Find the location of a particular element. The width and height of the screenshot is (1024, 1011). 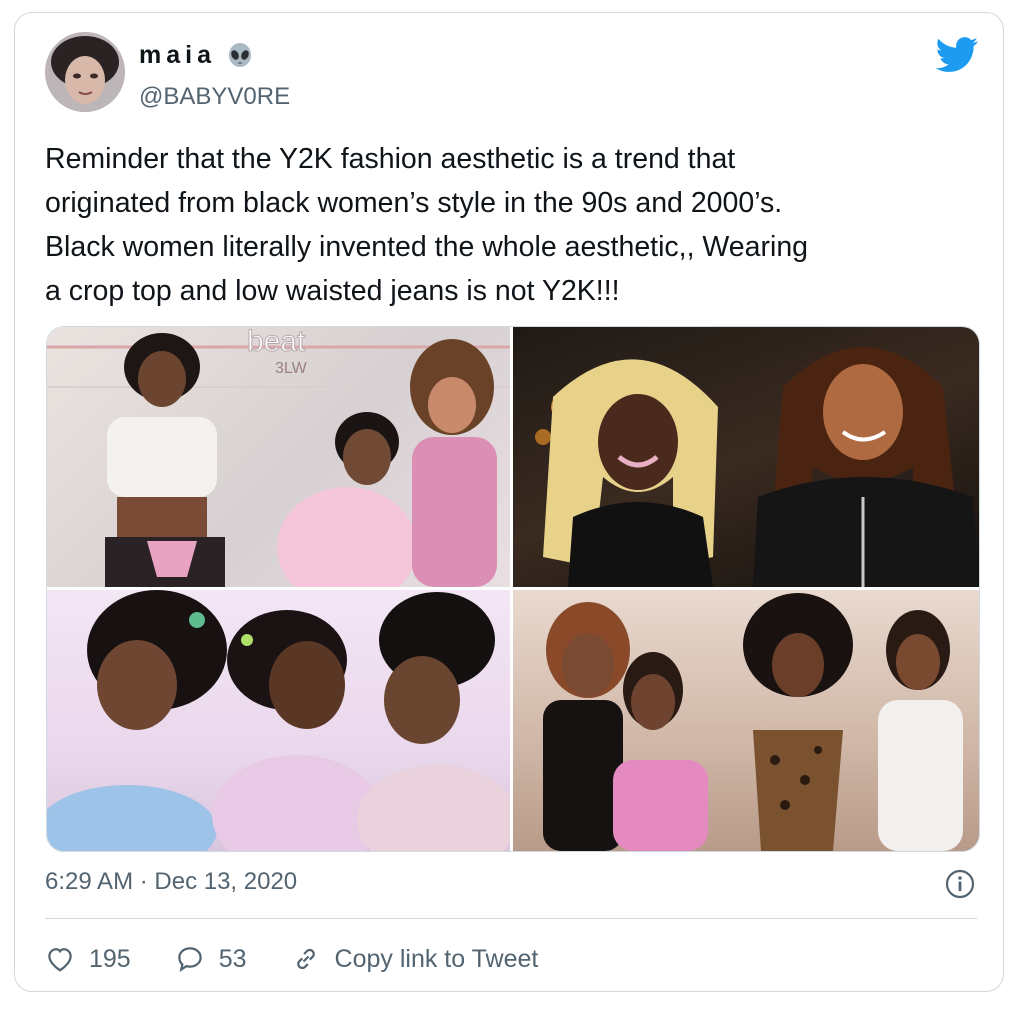

photo-1-subtext: 3LW is located at coordinates (291, 368).